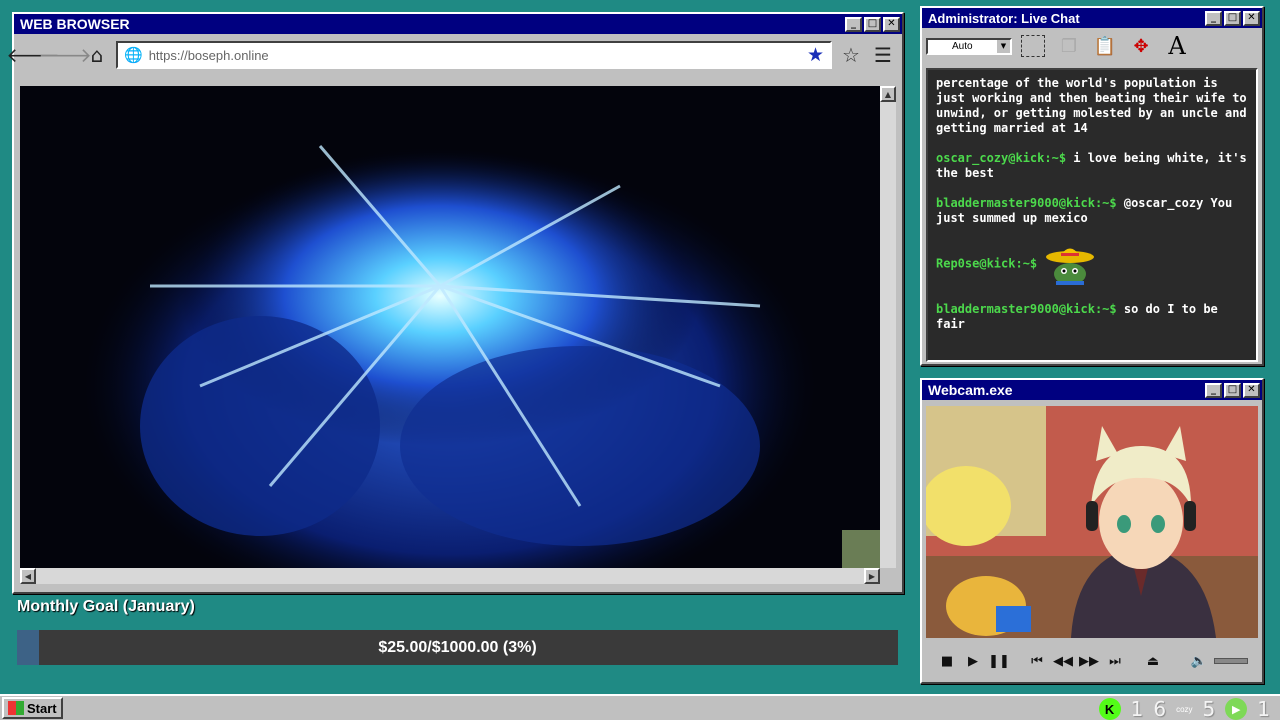 The width and height of the screenshot is (1280, 720). I want to click on pause-icon: ❚❚, so click(999, 661).